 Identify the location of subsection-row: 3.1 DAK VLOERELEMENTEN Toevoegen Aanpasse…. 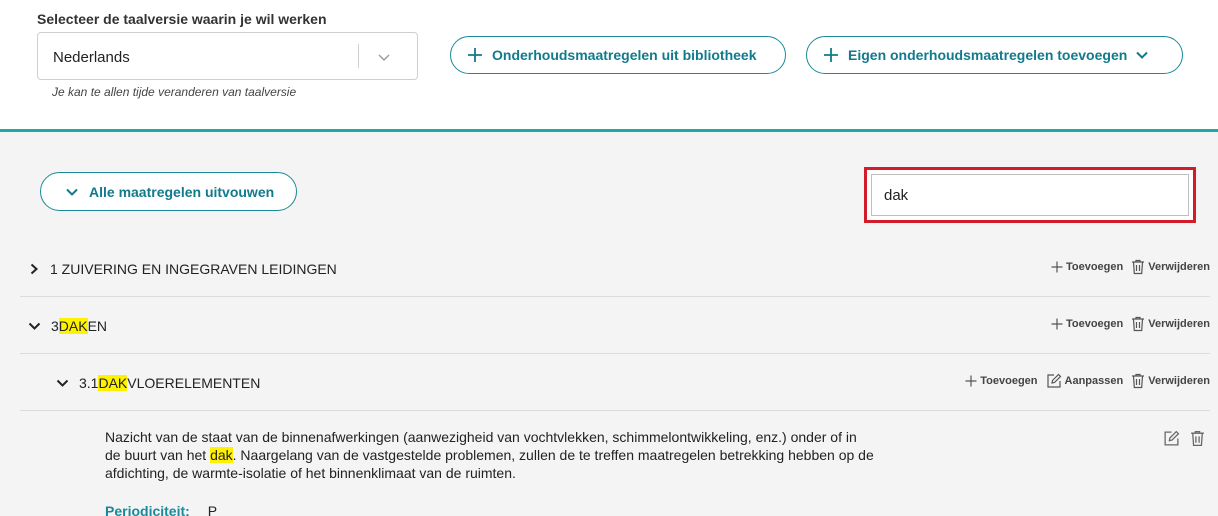
(615, 383).